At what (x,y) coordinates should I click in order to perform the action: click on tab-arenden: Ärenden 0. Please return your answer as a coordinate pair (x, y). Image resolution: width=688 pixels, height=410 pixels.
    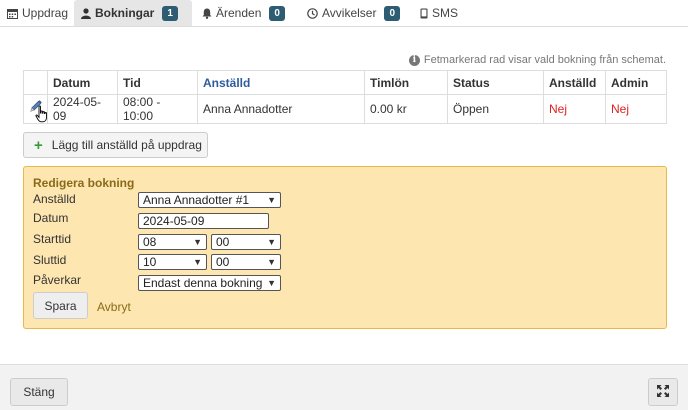
    Looking at the image, I should click on (243, 13).